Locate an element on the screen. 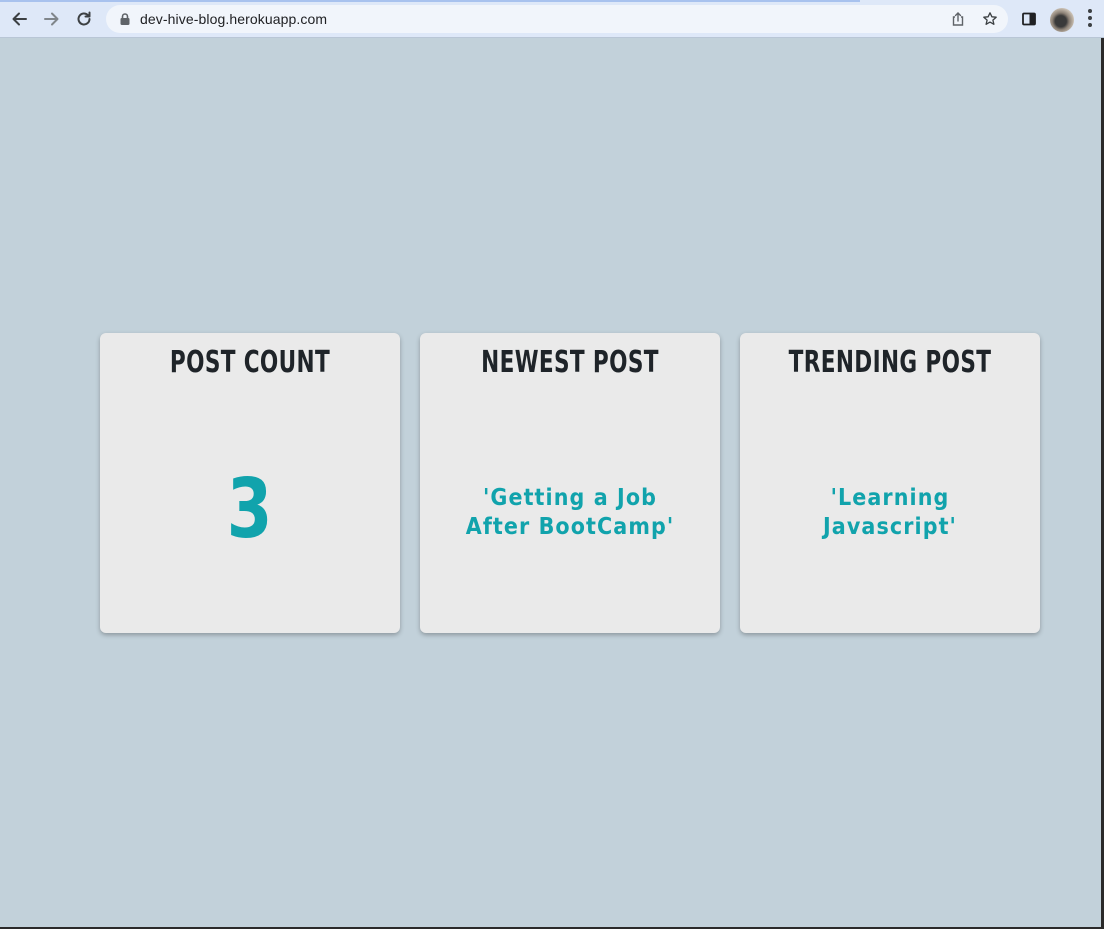 The image size is (1104, 929). trending-post-body: 'Learning Javascript' is located at coordinates (890, 513).